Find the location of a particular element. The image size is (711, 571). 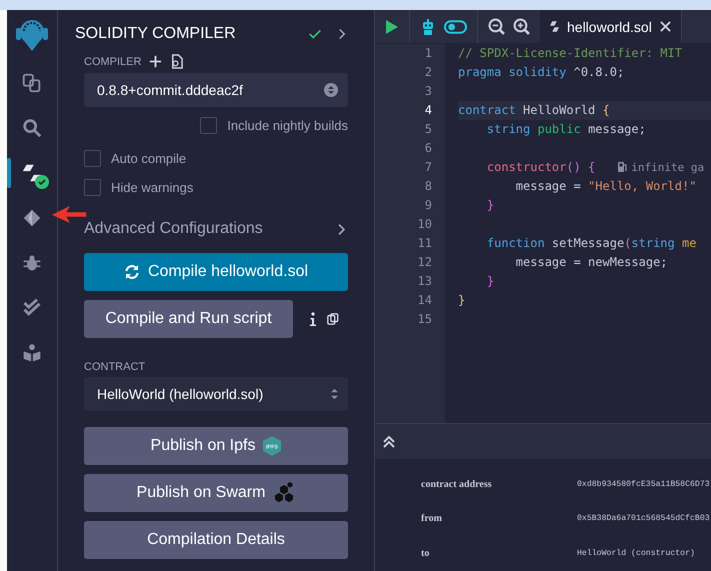

checkbox-label: Auto compile is located at coordinates (148, 158).